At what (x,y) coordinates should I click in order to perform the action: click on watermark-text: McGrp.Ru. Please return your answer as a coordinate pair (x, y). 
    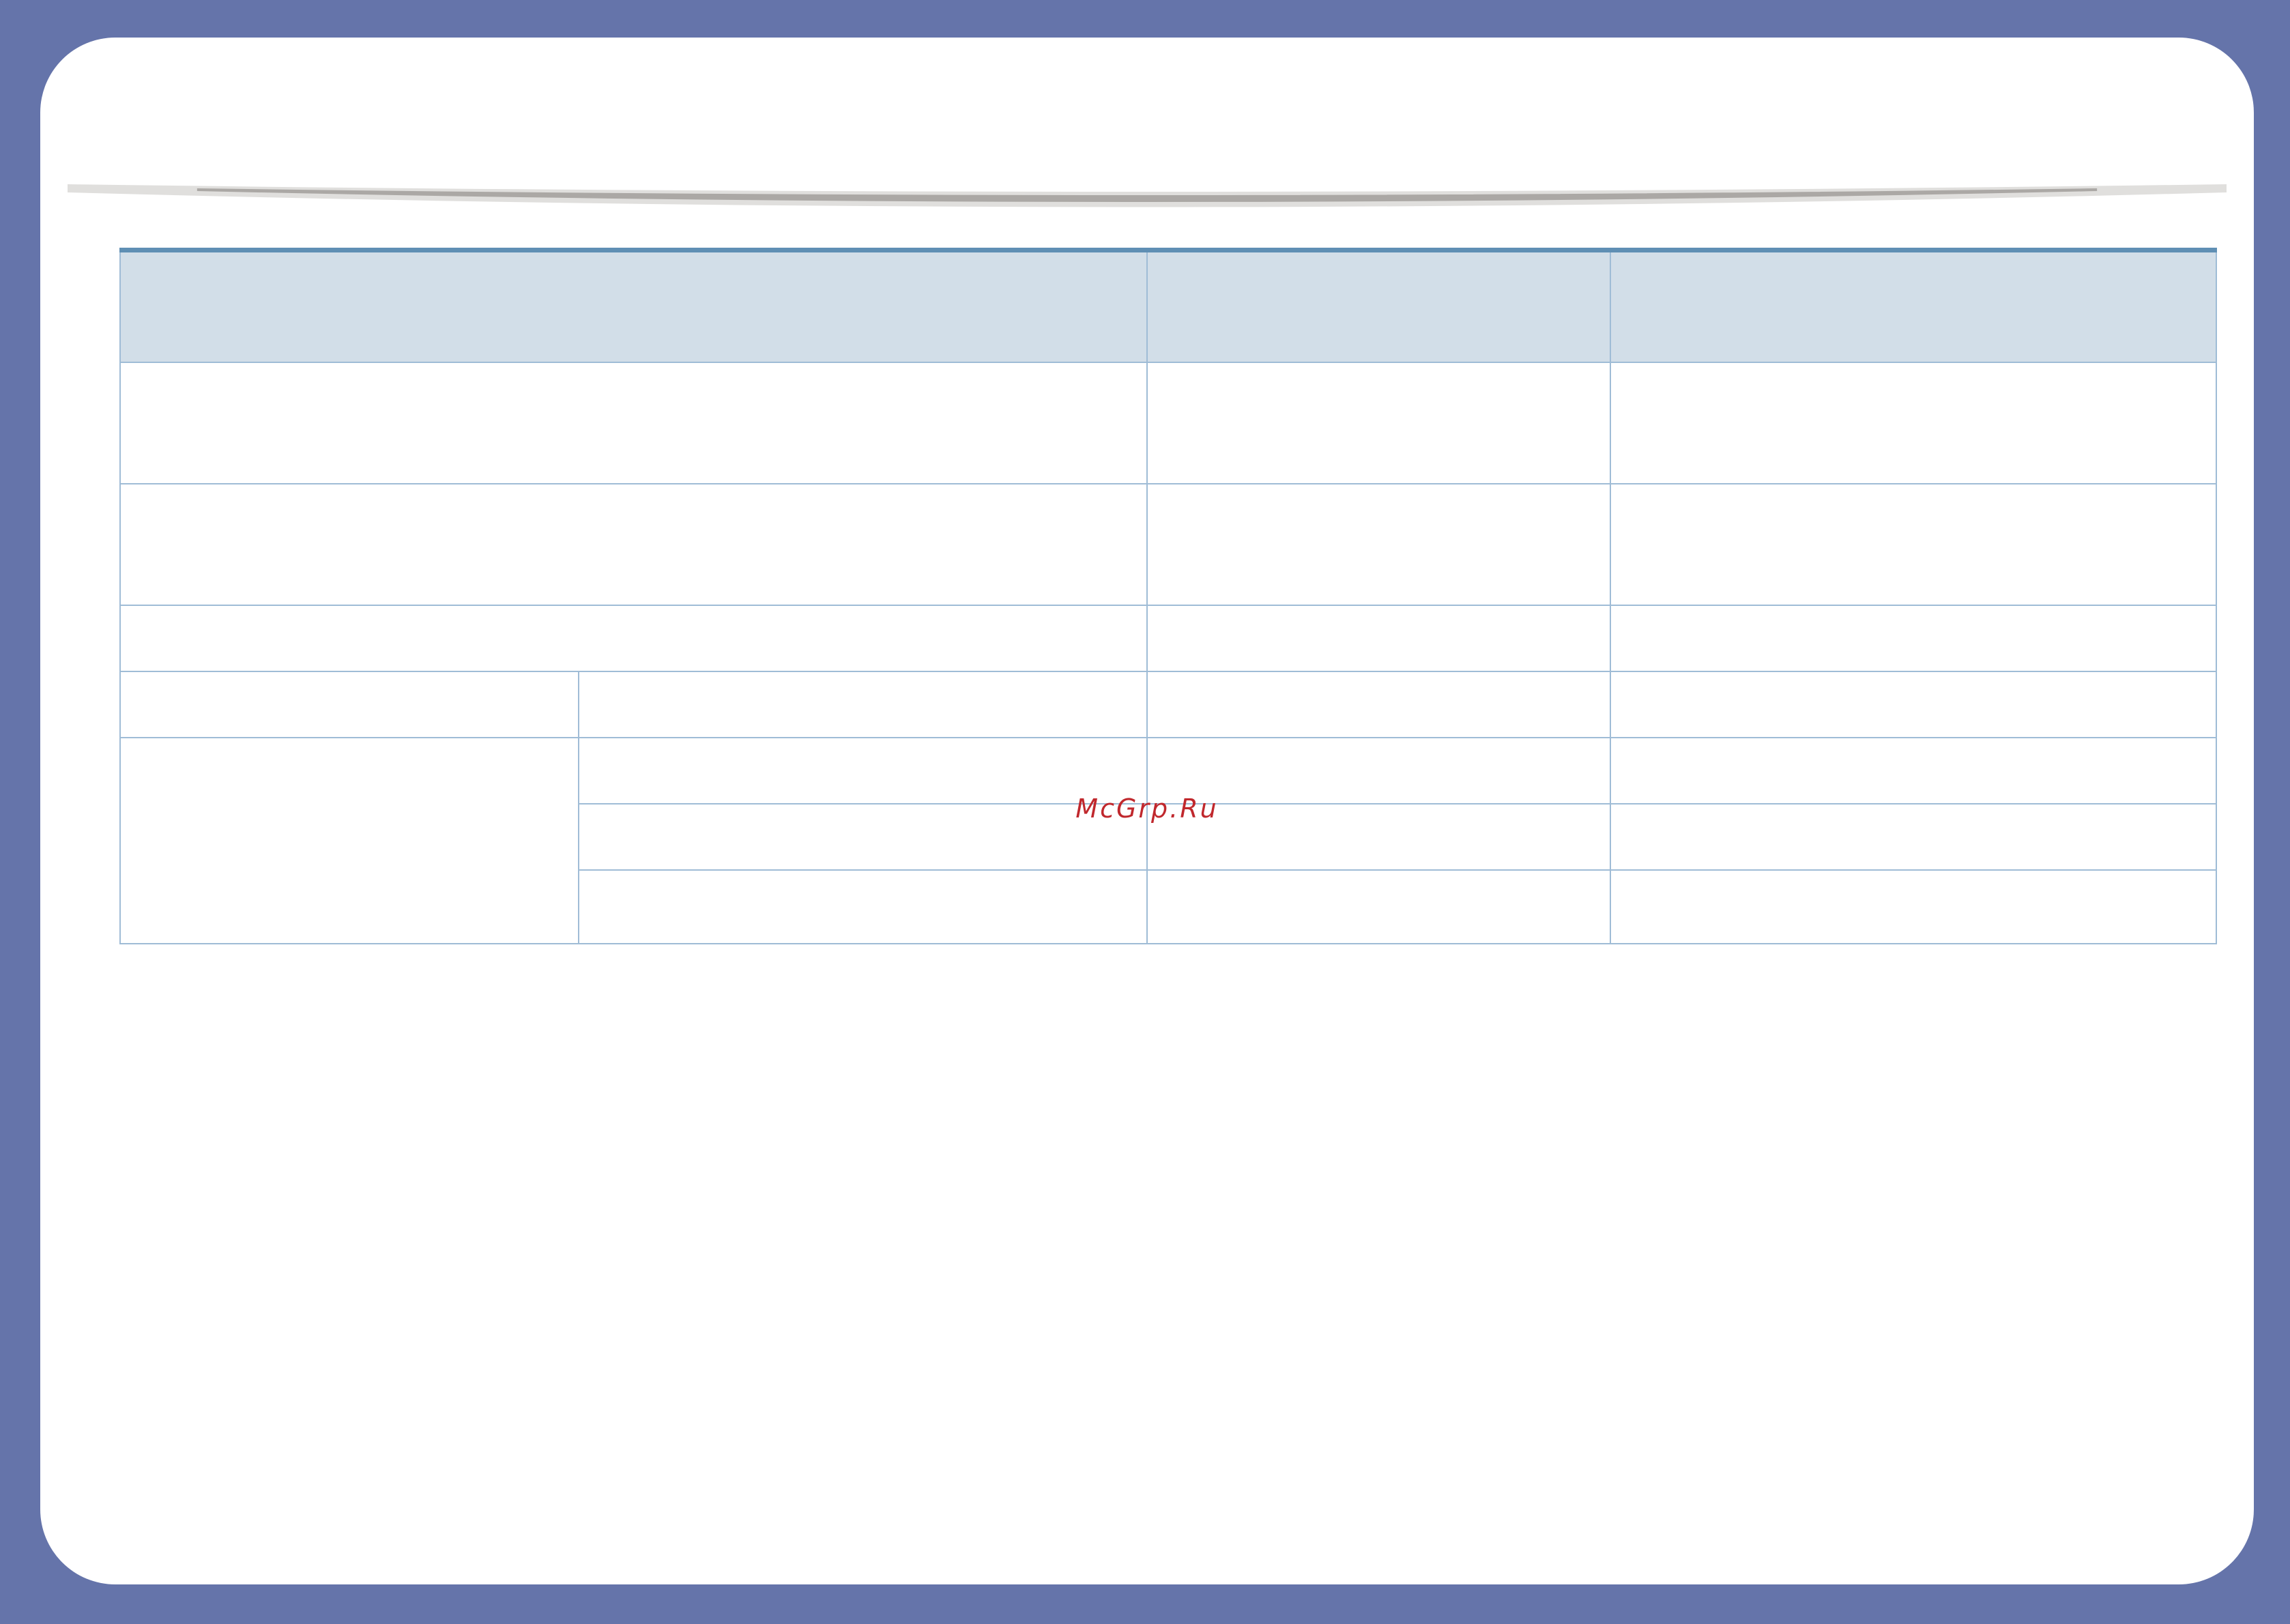
    Looking at the image, I should click on (1147, 809).